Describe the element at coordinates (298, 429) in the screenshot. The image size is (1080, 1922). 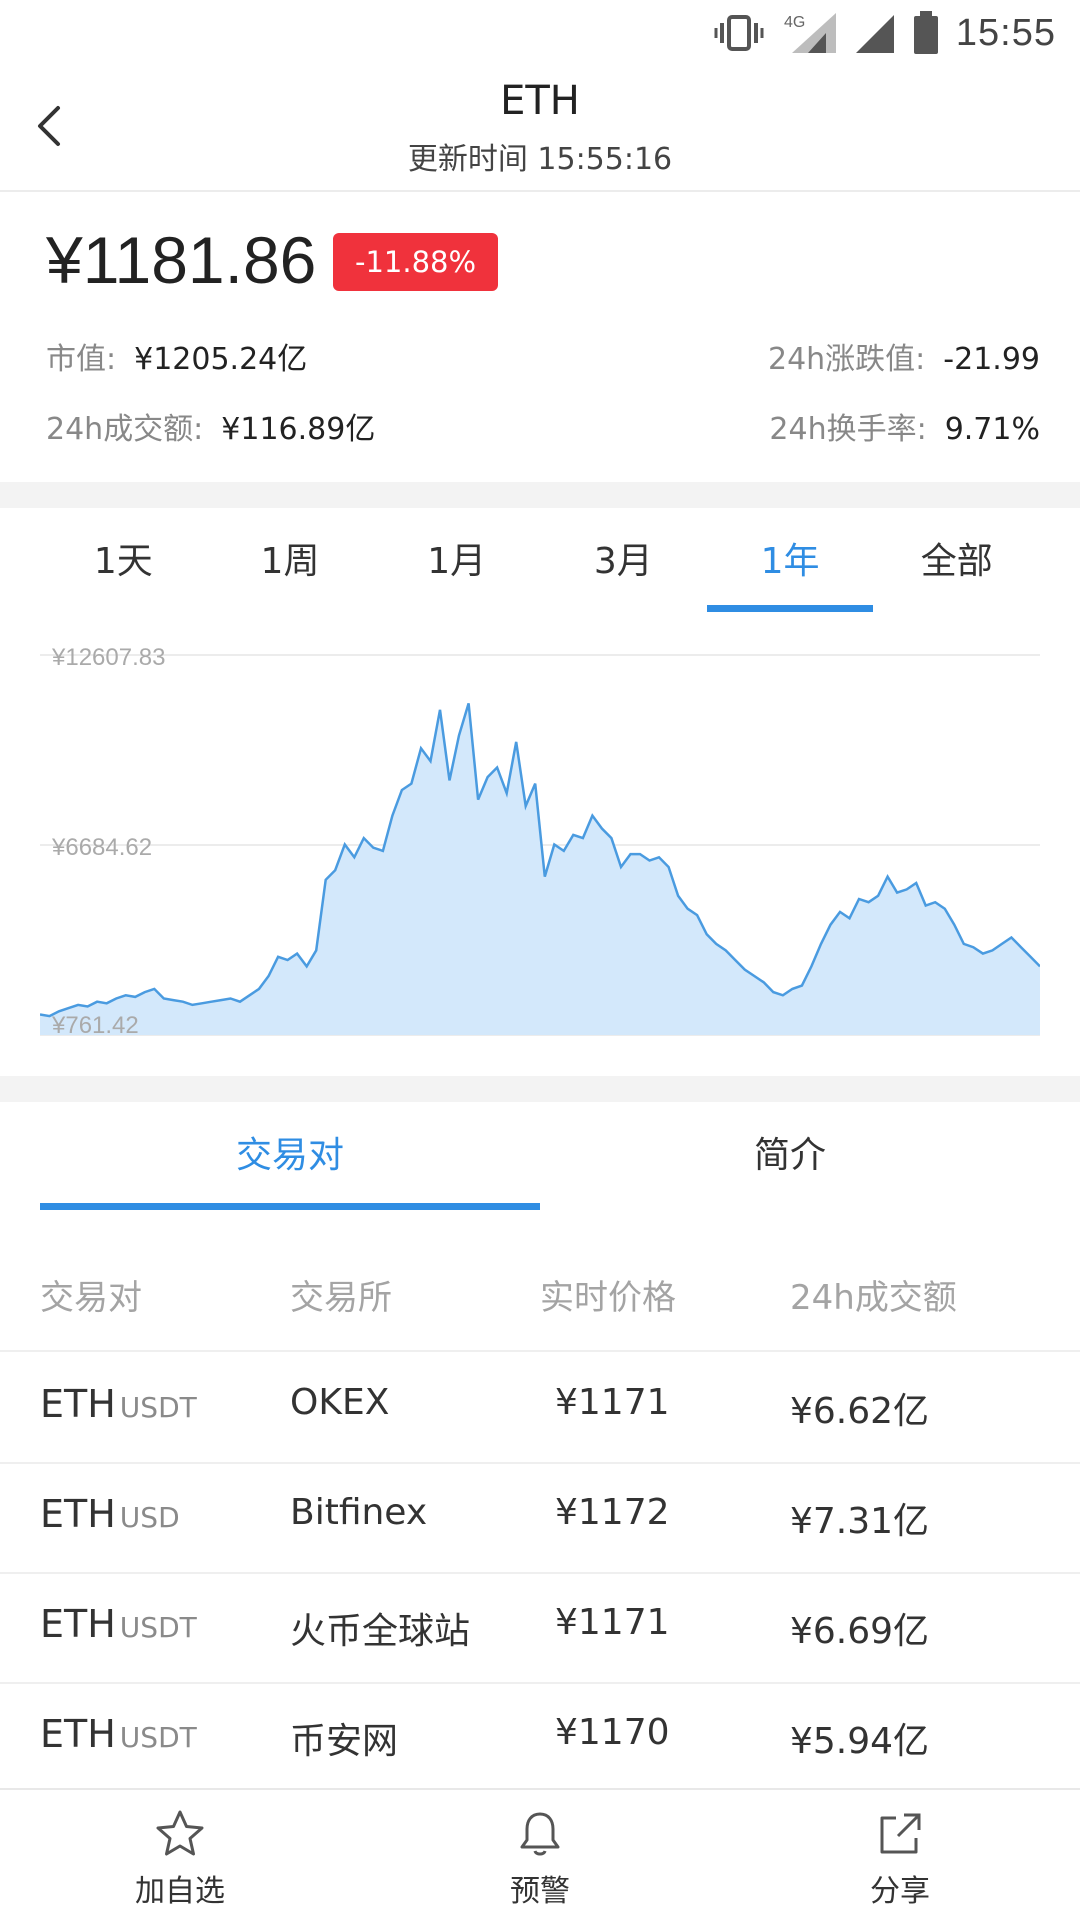
I see `volume-24h-value: ¥116.89亿` at that location.